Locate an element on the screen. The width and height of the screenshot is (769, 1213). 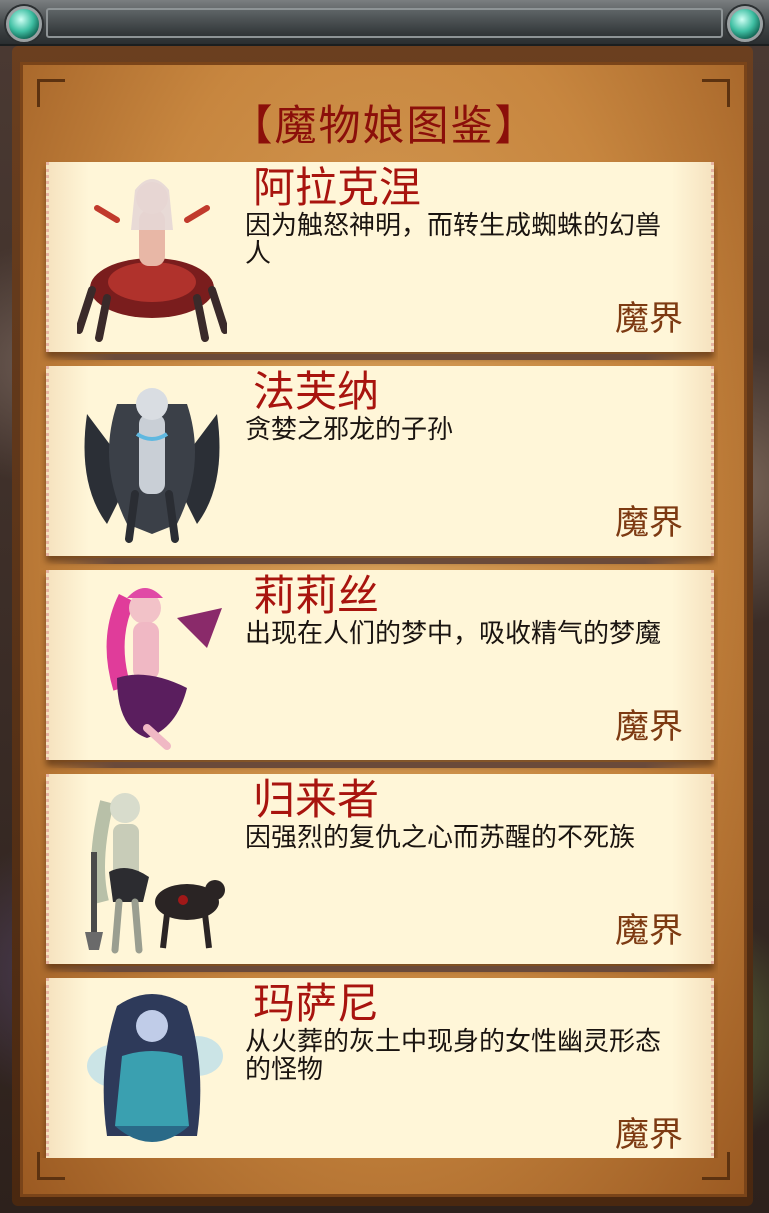
dragon-girl-portrait is located at coordinates (152, 465).